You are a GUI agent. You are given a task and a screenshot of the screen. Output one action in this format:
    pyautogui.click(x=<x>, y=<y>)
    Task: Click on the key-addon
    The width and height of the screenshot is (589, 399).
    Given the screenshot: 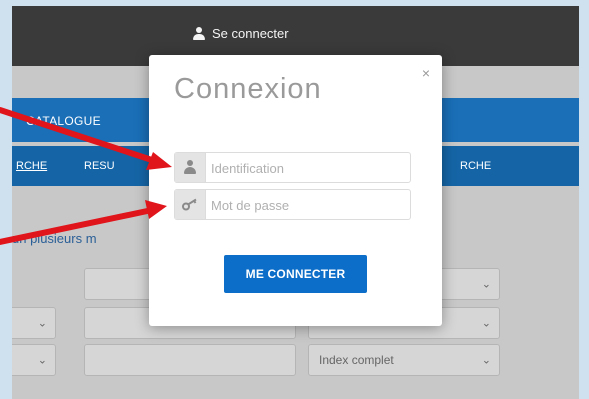 What is the action you would take?
    pyautogui.click(x=190, y=204)
    